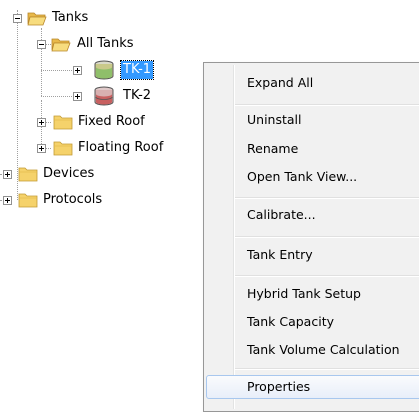 This screenshot has height=412, width=419. I want to click on tree-node-label: TK-2, so click(137, 95).